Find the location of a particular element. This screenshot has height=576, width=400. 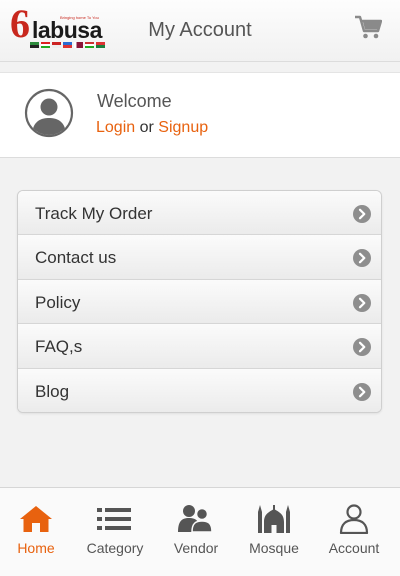

tab-home: Home is located at coordinates (38, 532).